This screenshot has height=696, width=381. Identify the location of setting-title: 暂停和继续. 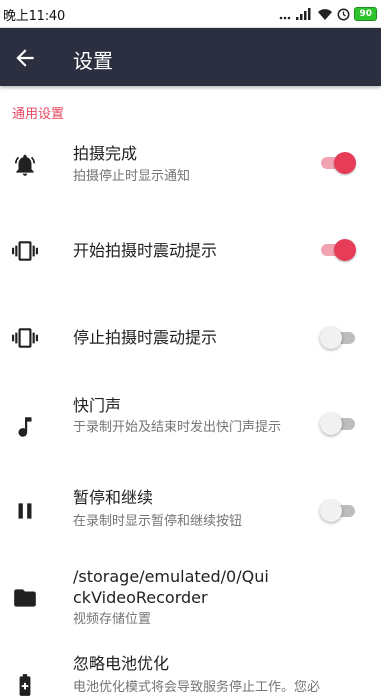
(113, 497).